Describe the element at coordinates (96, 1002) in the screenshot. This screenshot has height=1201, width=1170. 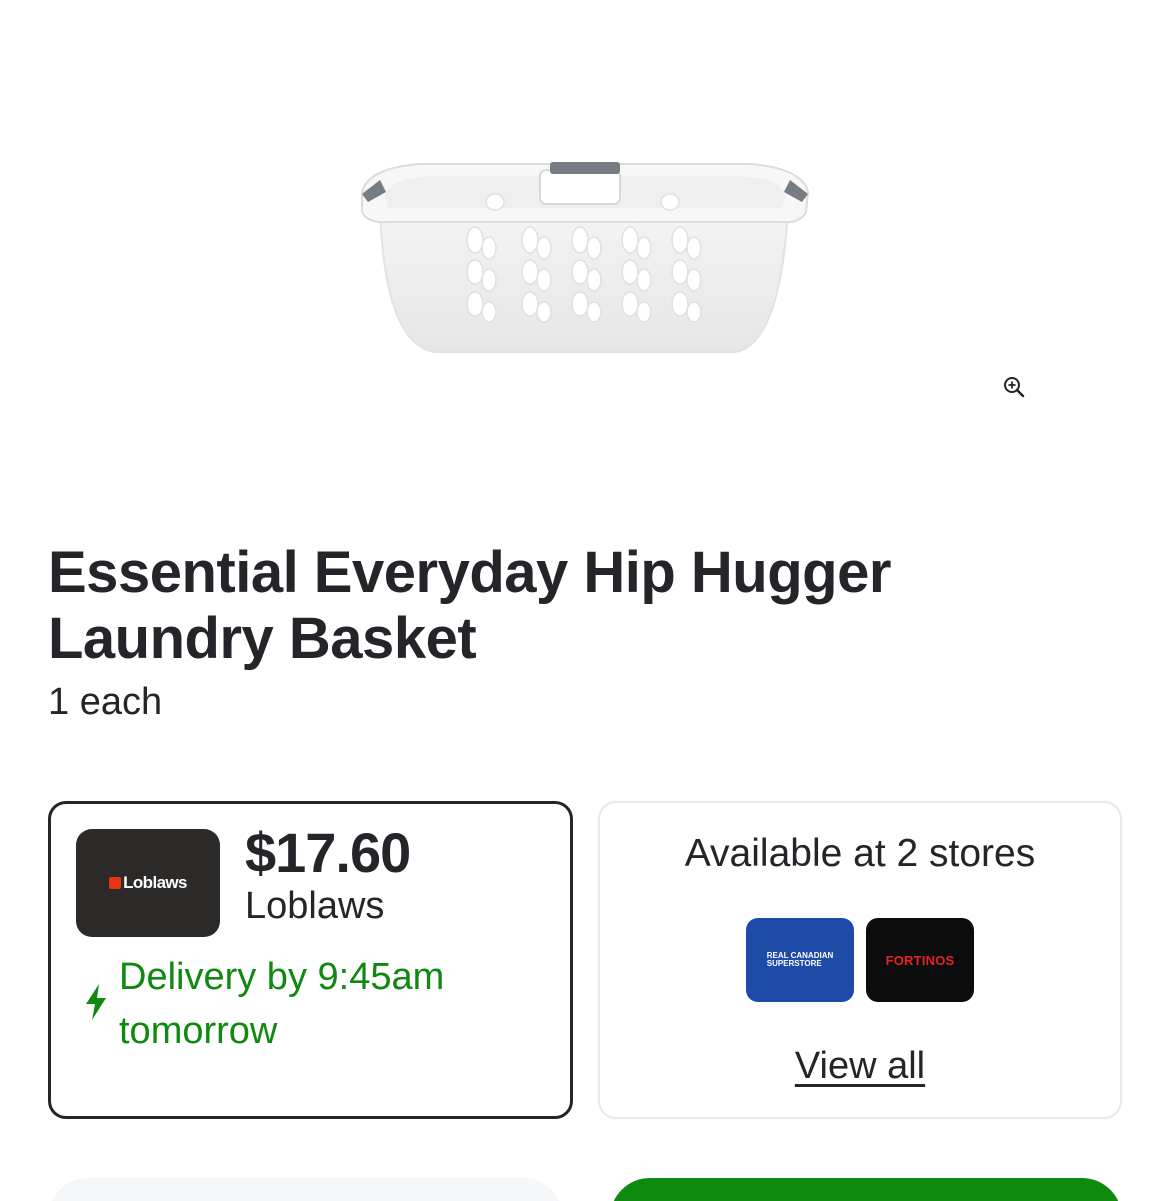
I see `lightning-icon` at that location.